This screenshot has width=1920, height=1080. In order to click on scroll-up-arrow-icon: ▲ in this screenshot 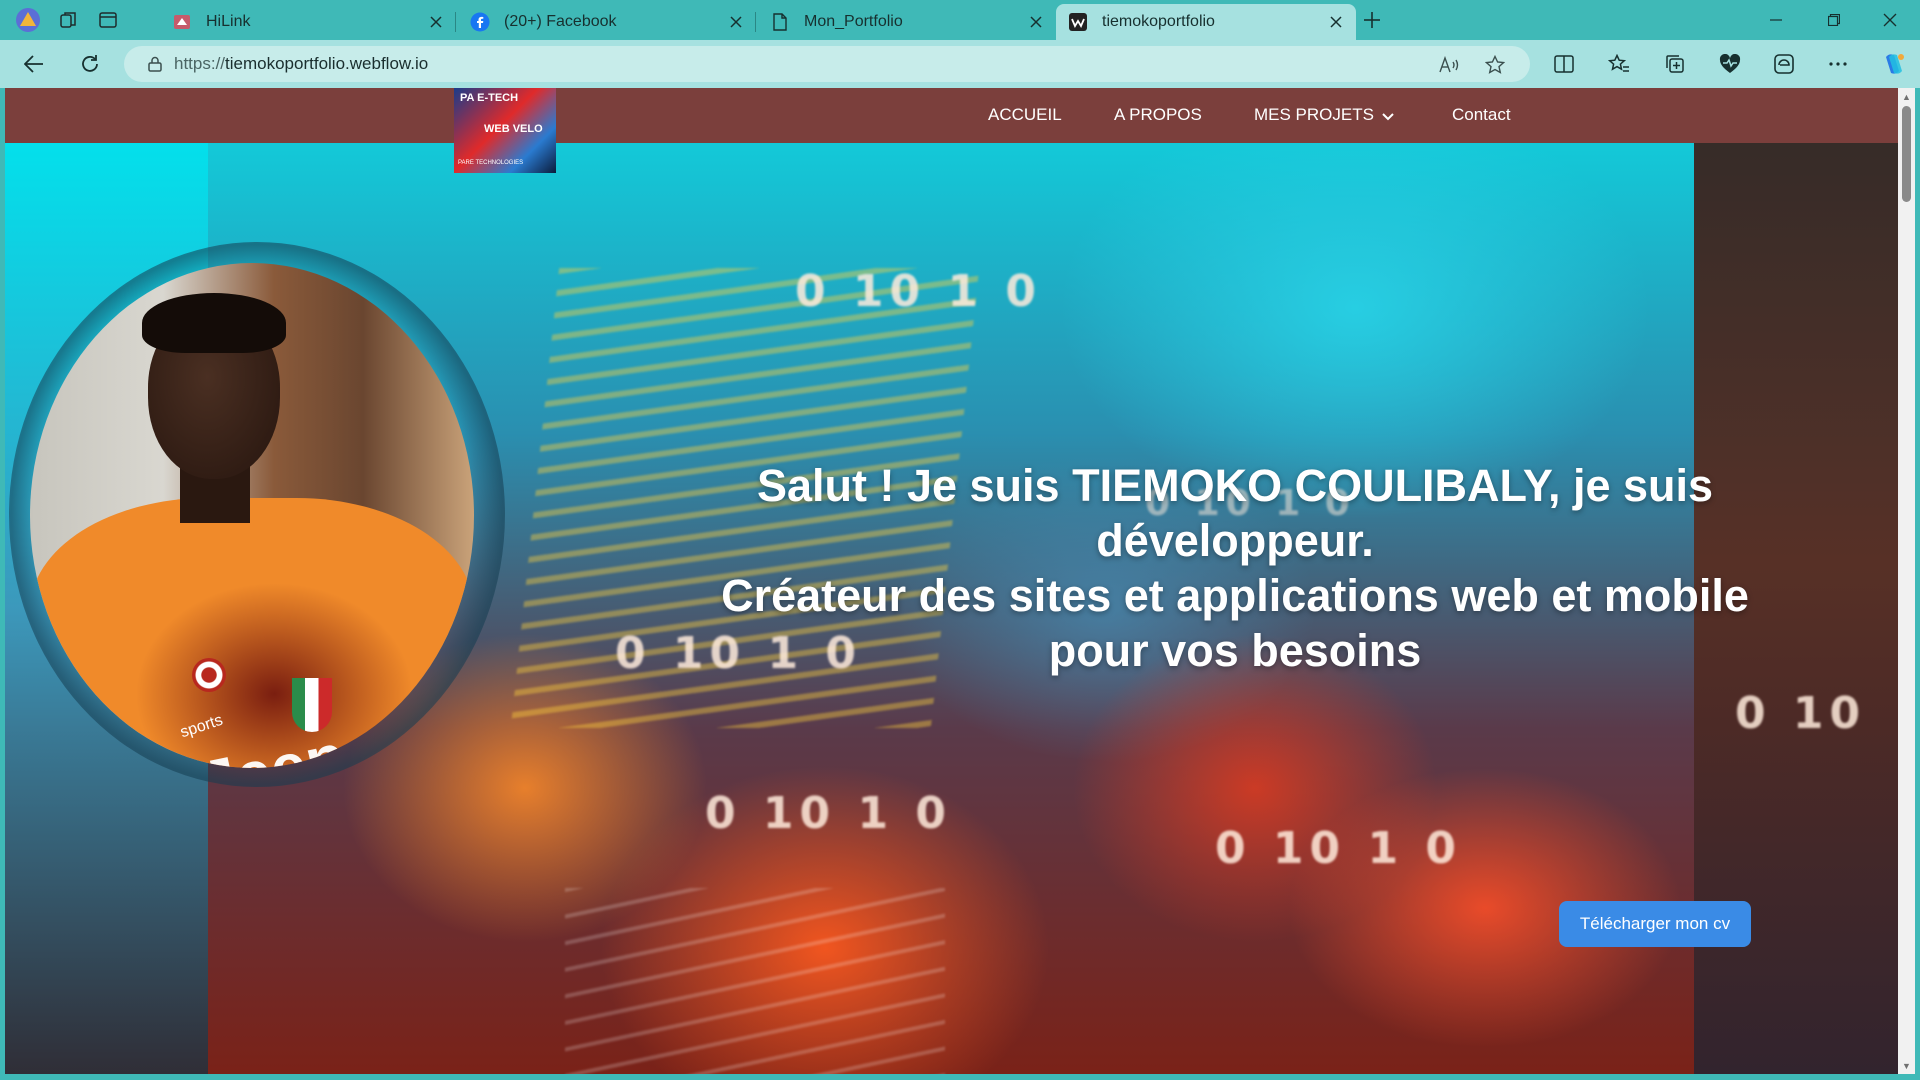, I will do `click(1906, 96)`.